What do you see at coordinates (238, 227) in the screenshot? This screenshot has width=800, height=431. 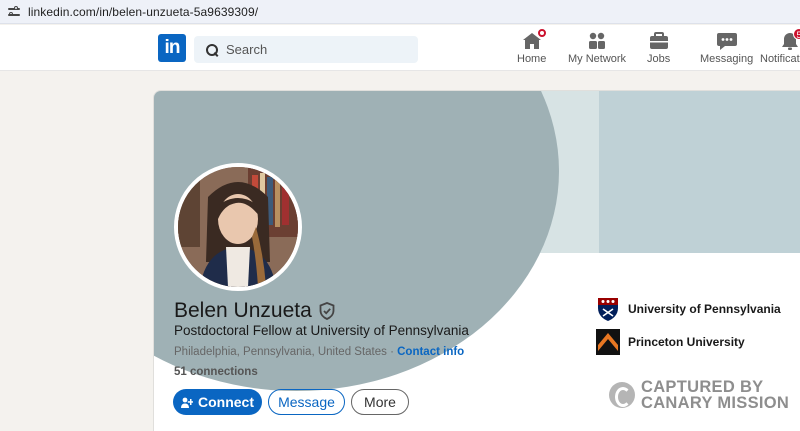 I see `profile-photo` at bounding box center [238, 227].